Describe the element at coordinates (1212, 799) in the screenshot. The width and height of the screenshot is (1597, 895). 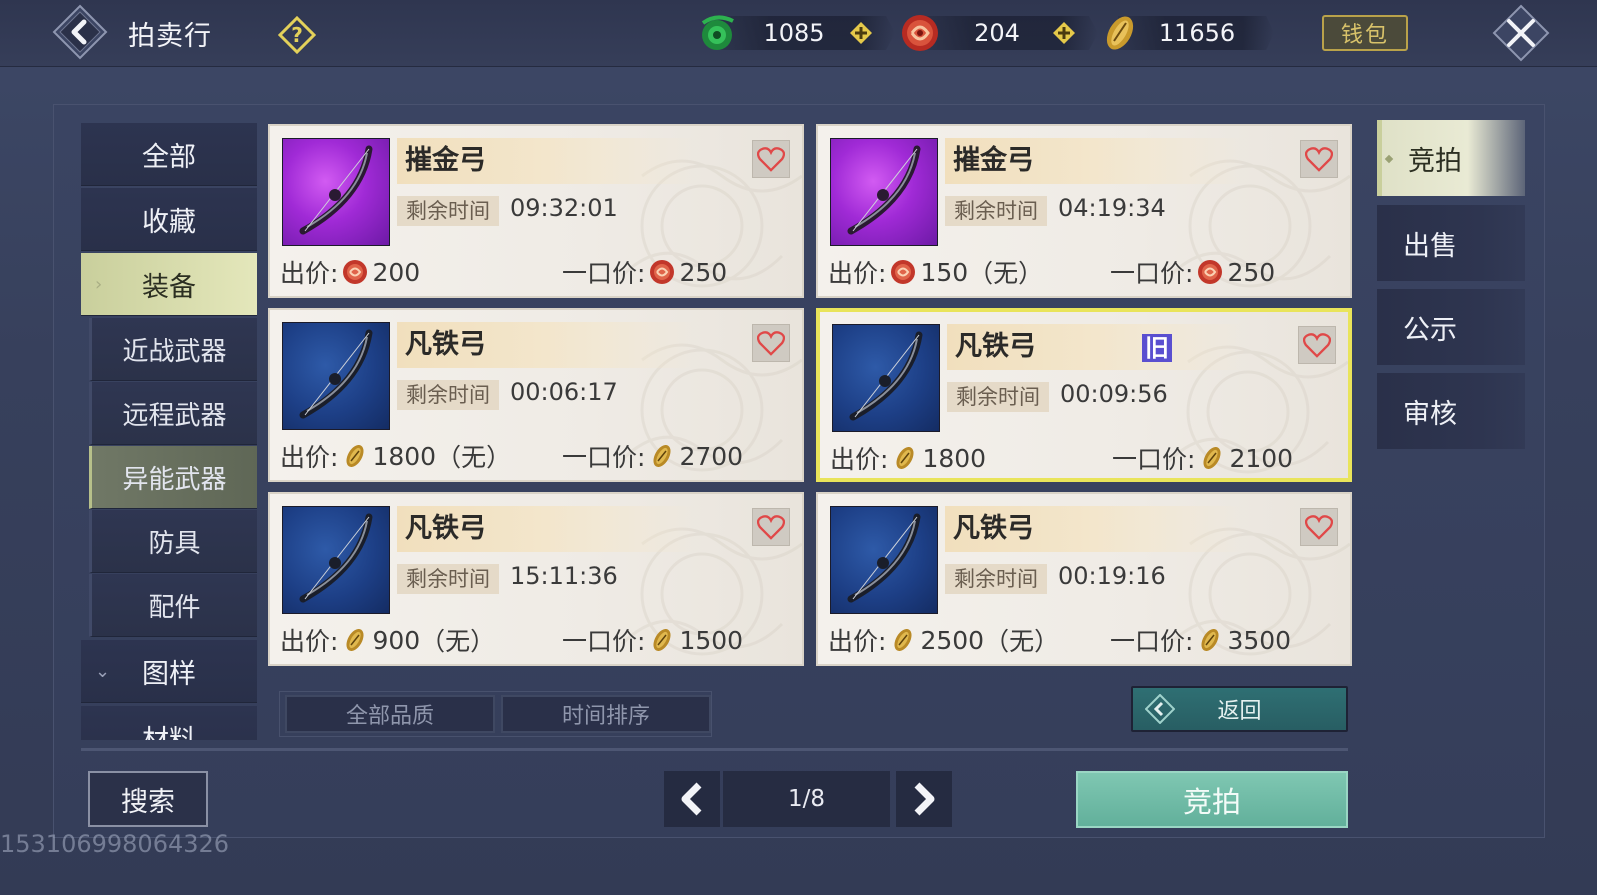
I see `bid-button: 竞拍` at that location.